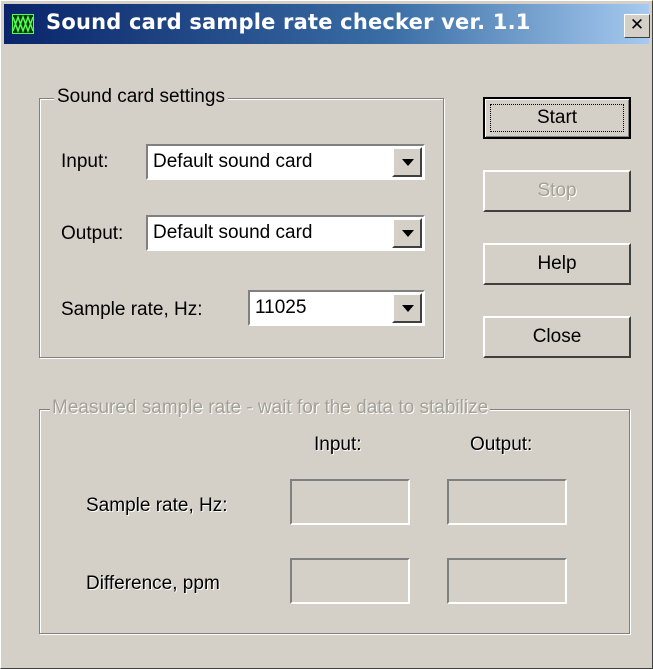  I want to click on window-title: Sound card sample rate checker ver. 1.1, so click(288, 22).